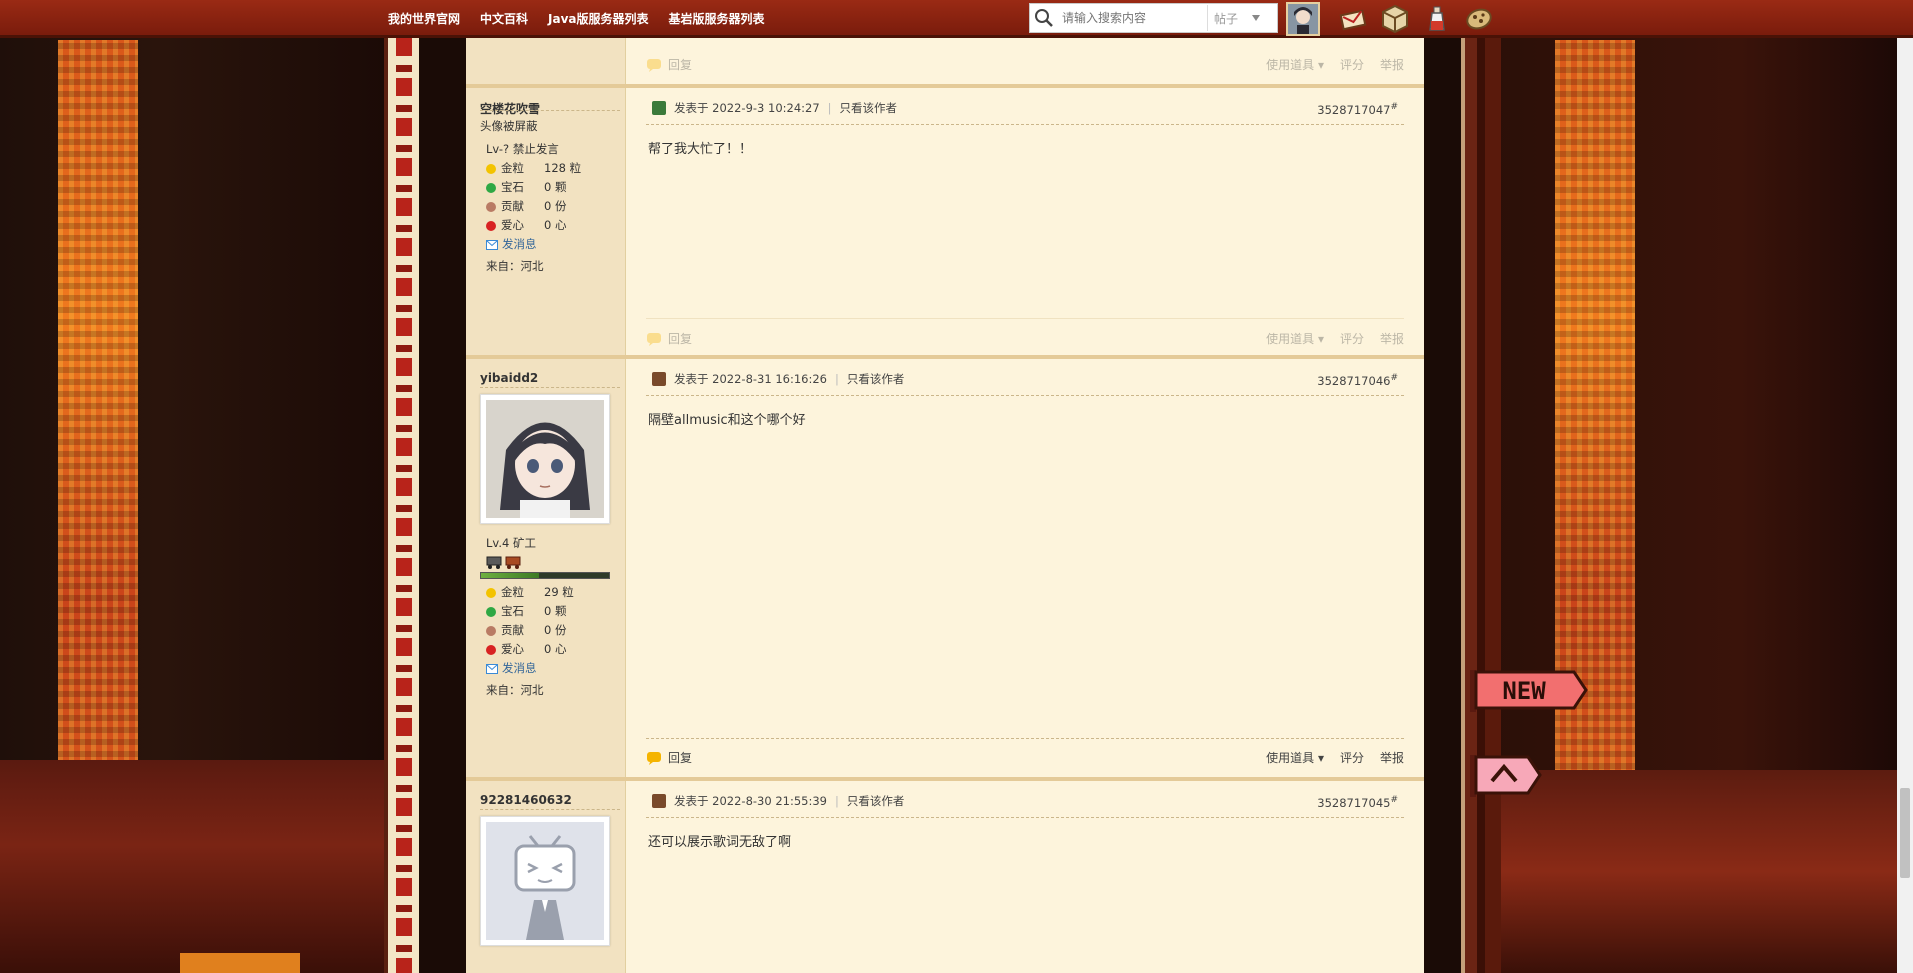 This screenshot has height=973, width=1913. What do you see at coordinates (491, 592) in the screenshot?
I see `gold-icon` at bounding box center [491, 592].